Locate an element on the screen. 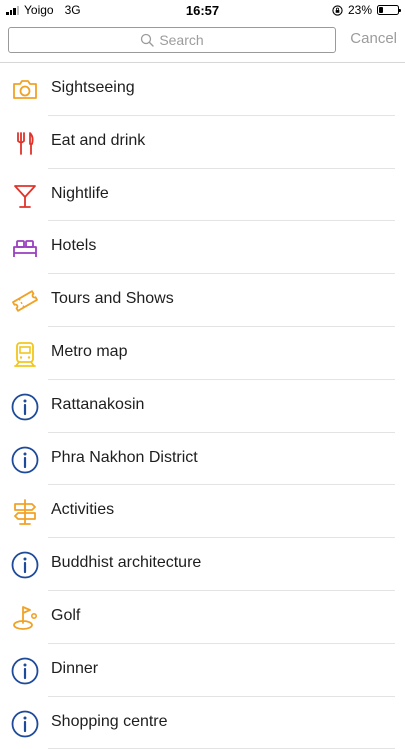 The width and height of the screenshot is (405, 749). list-item: Shopping centre is located at coordinates (202, 723).